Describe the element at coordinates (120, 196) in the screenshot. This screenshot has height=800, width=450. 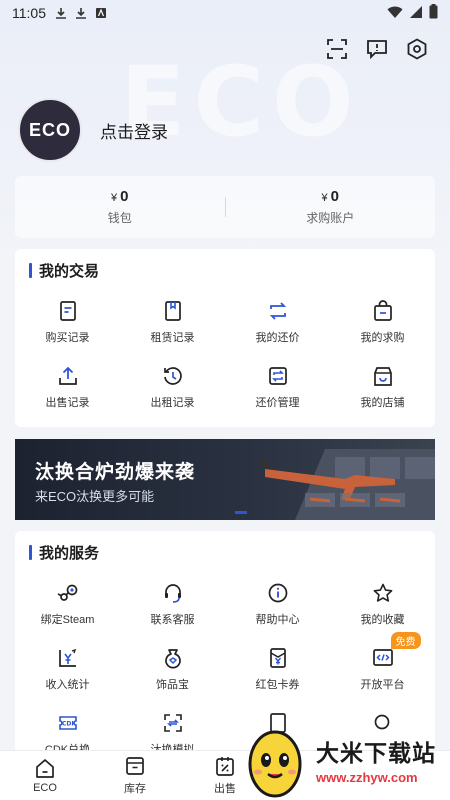
I see `wallet-balance-value: ¥0` at that location.